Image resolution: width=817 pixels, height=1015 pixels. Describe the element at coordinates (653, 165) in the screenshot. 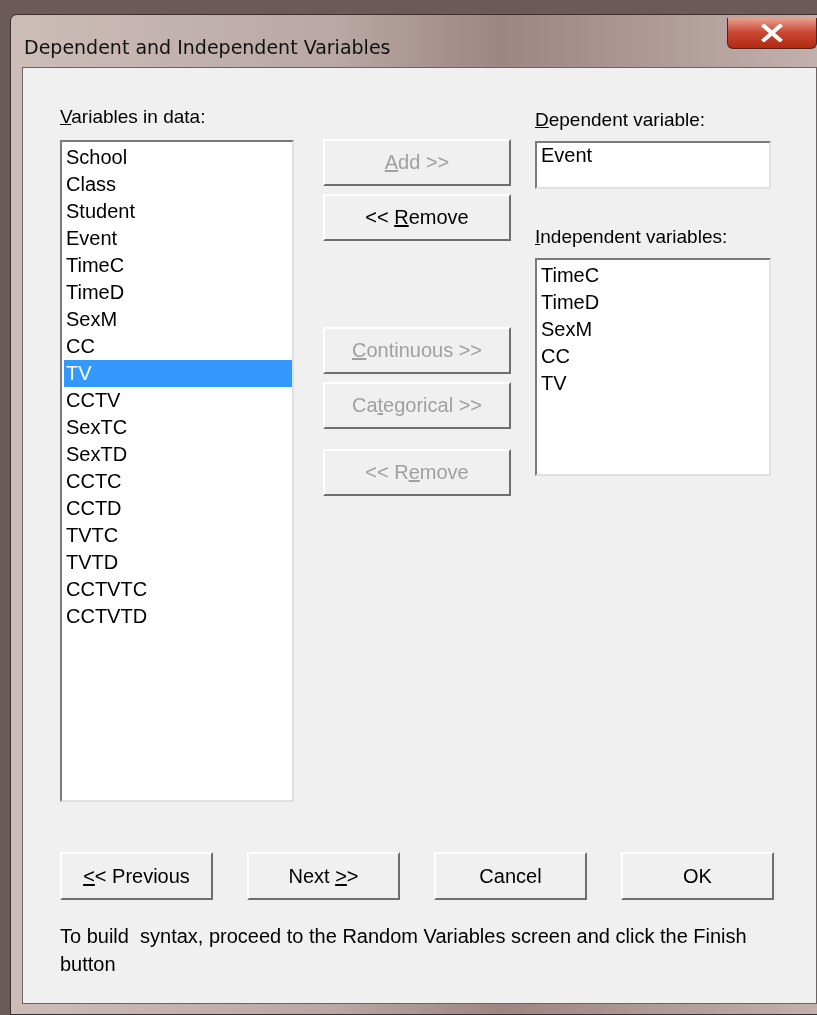

I see `dependent-variable-field: Event` at that location.